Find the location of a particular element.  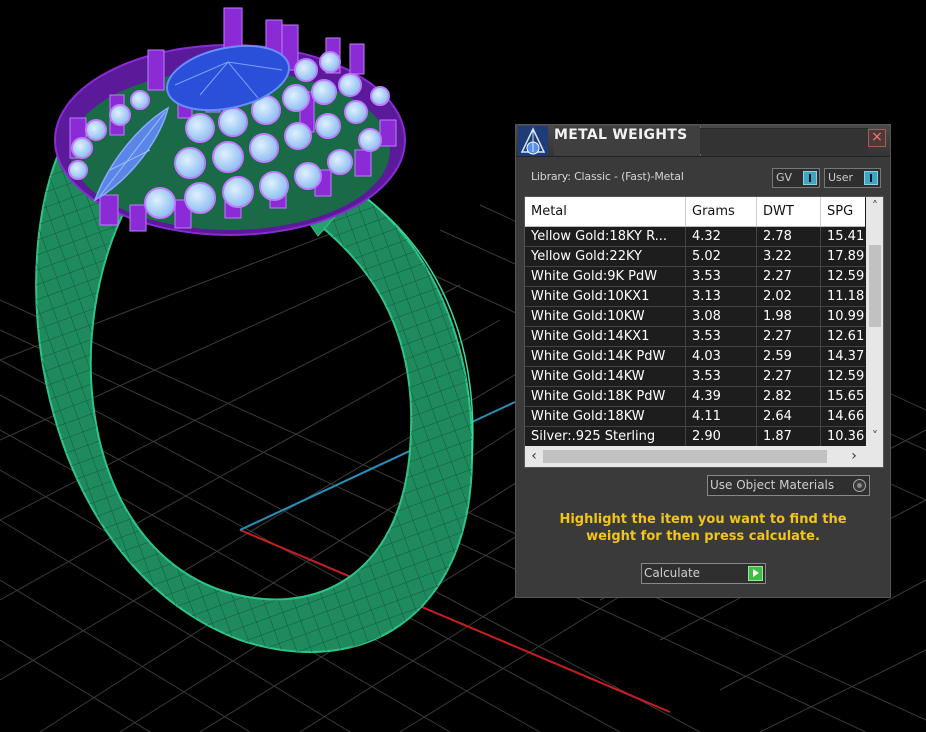

column-header-spg: SPG is located at coordinates (846, 211).